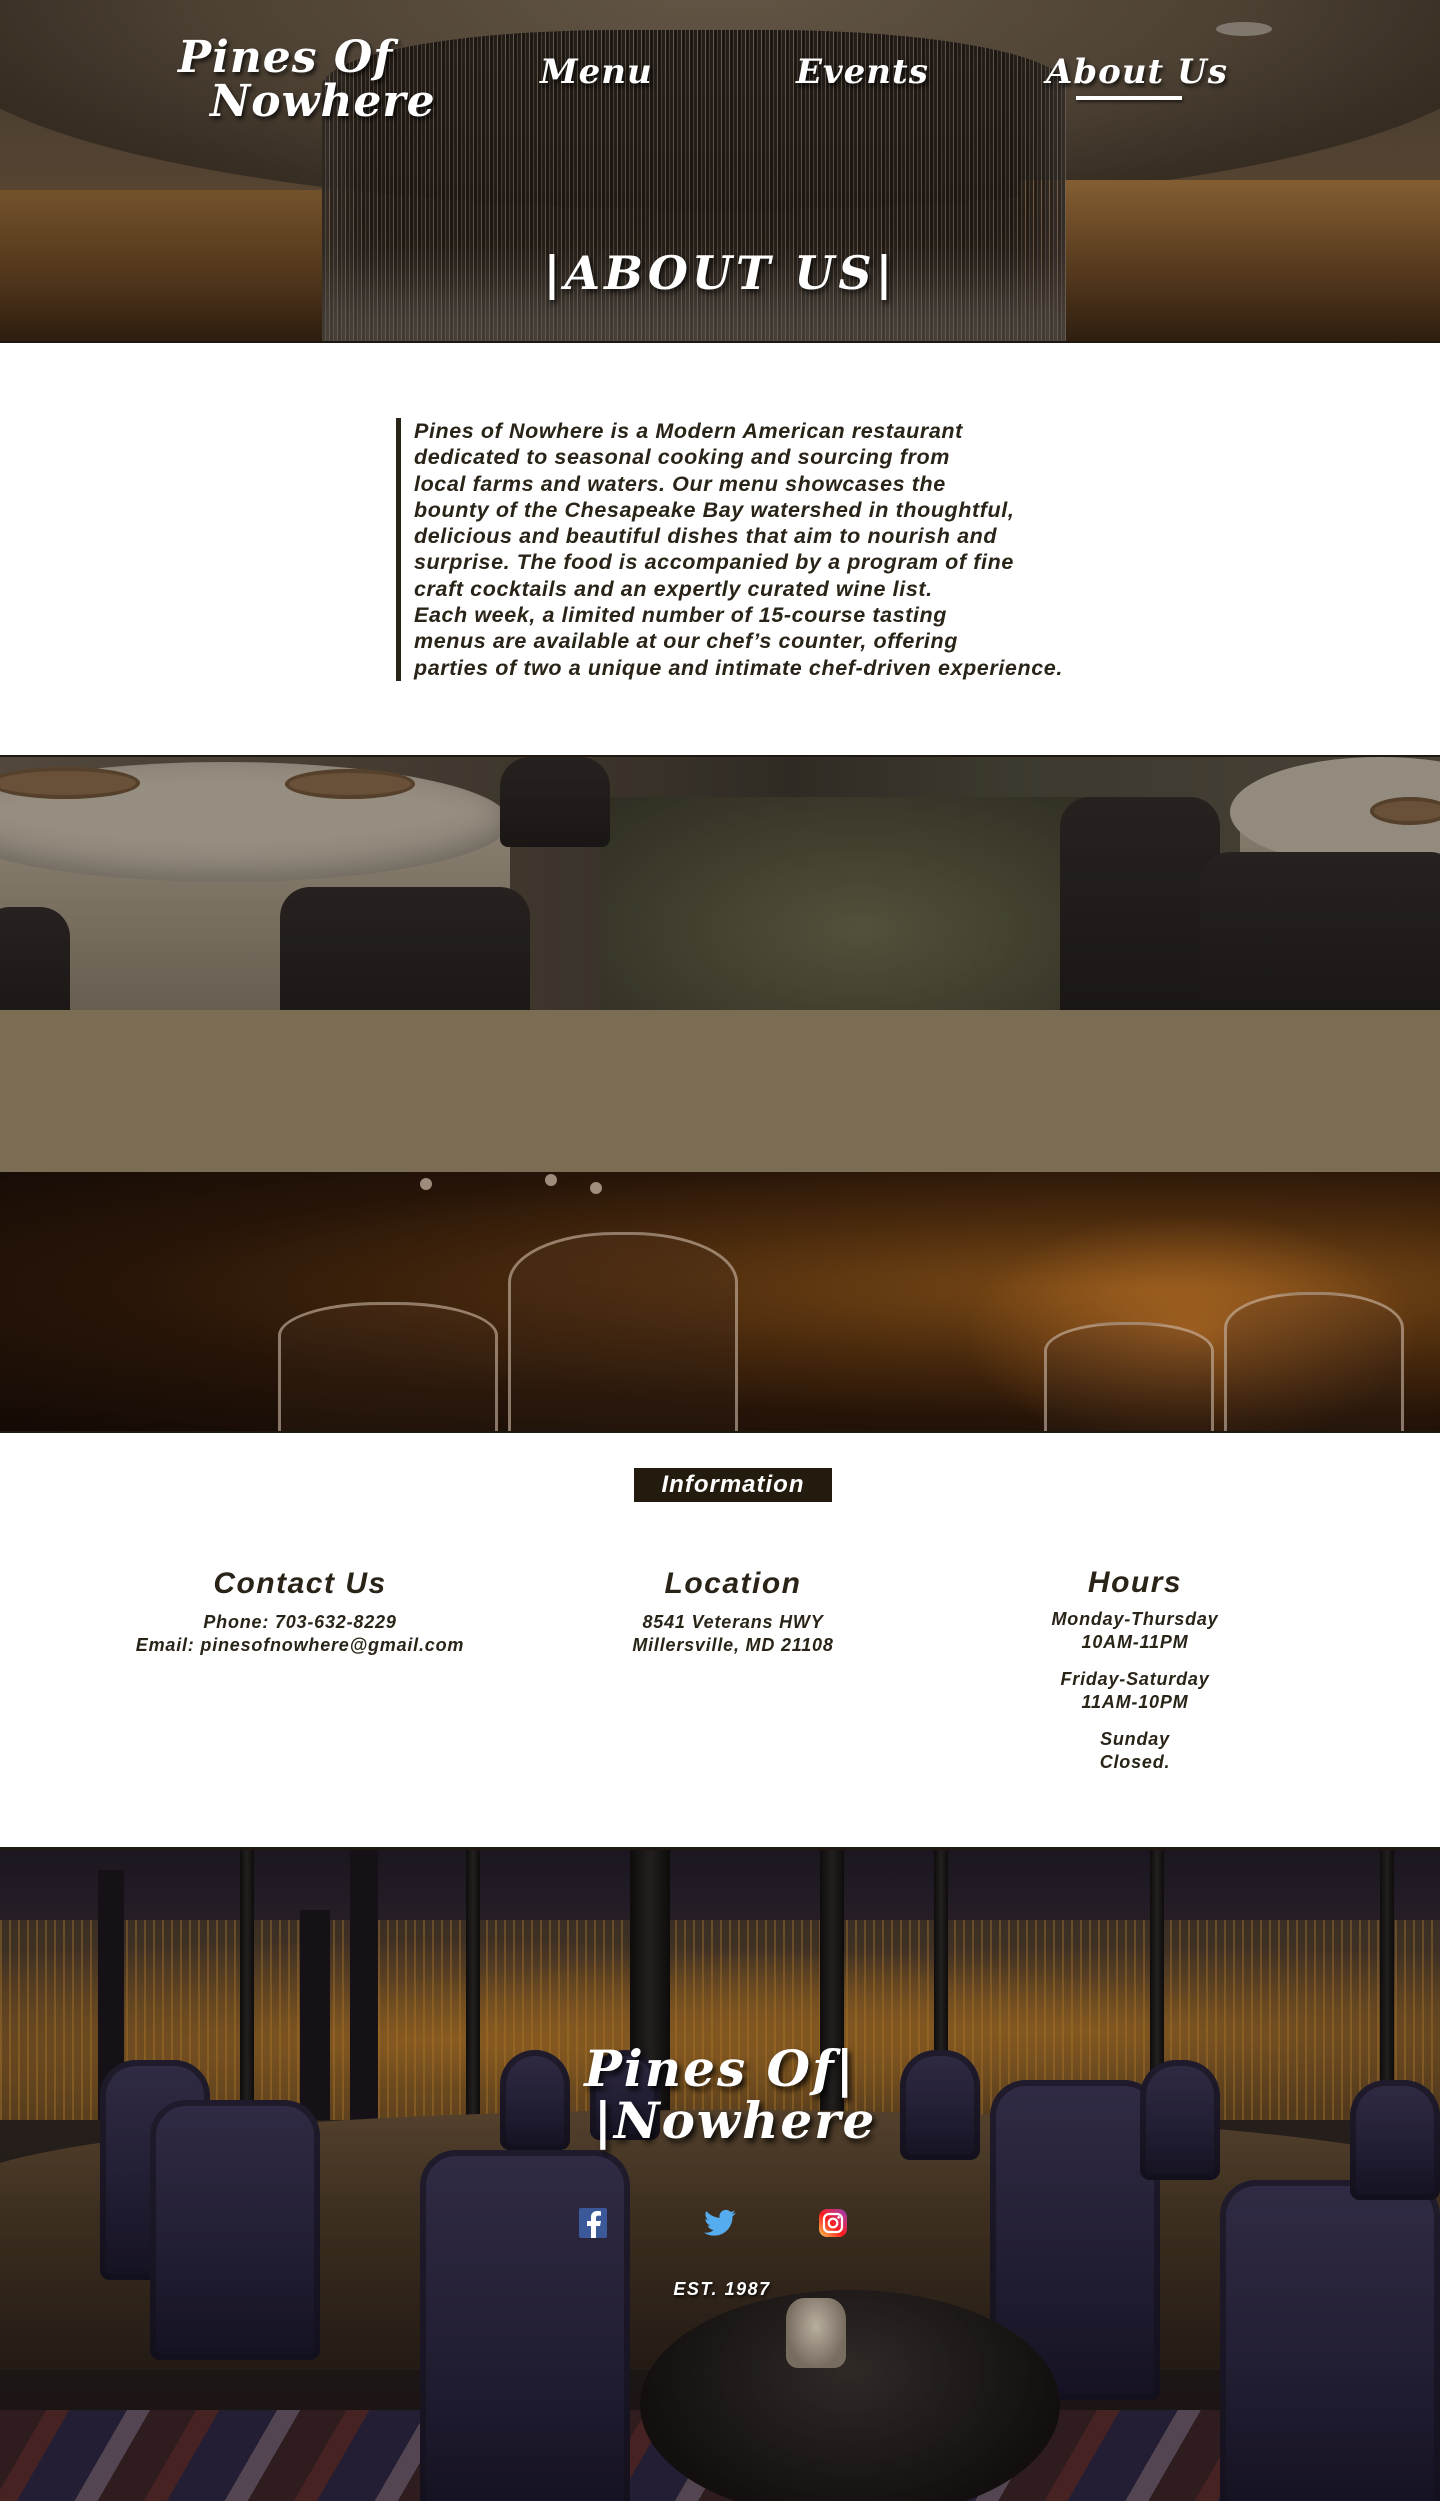  I want to click on facebook-icon, so click(593, 2223).